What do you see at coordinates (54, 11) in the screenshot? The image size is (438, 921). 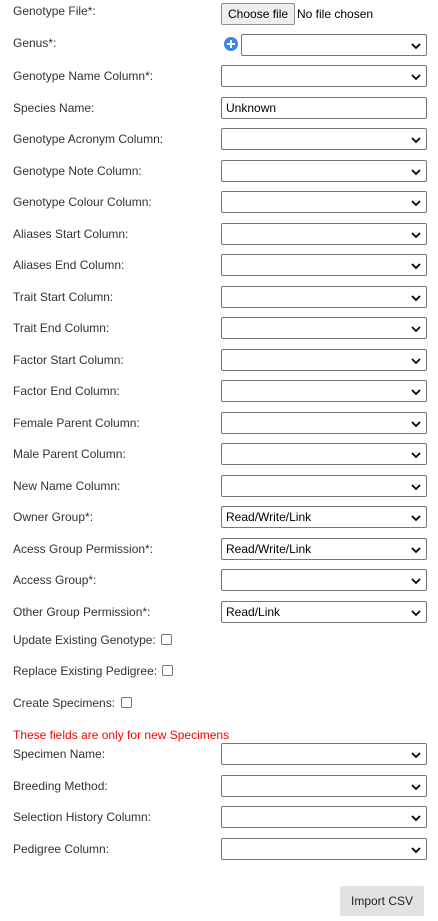 I see `genotype-file-label: Genotype File*:` at bounding box center [54, 11].